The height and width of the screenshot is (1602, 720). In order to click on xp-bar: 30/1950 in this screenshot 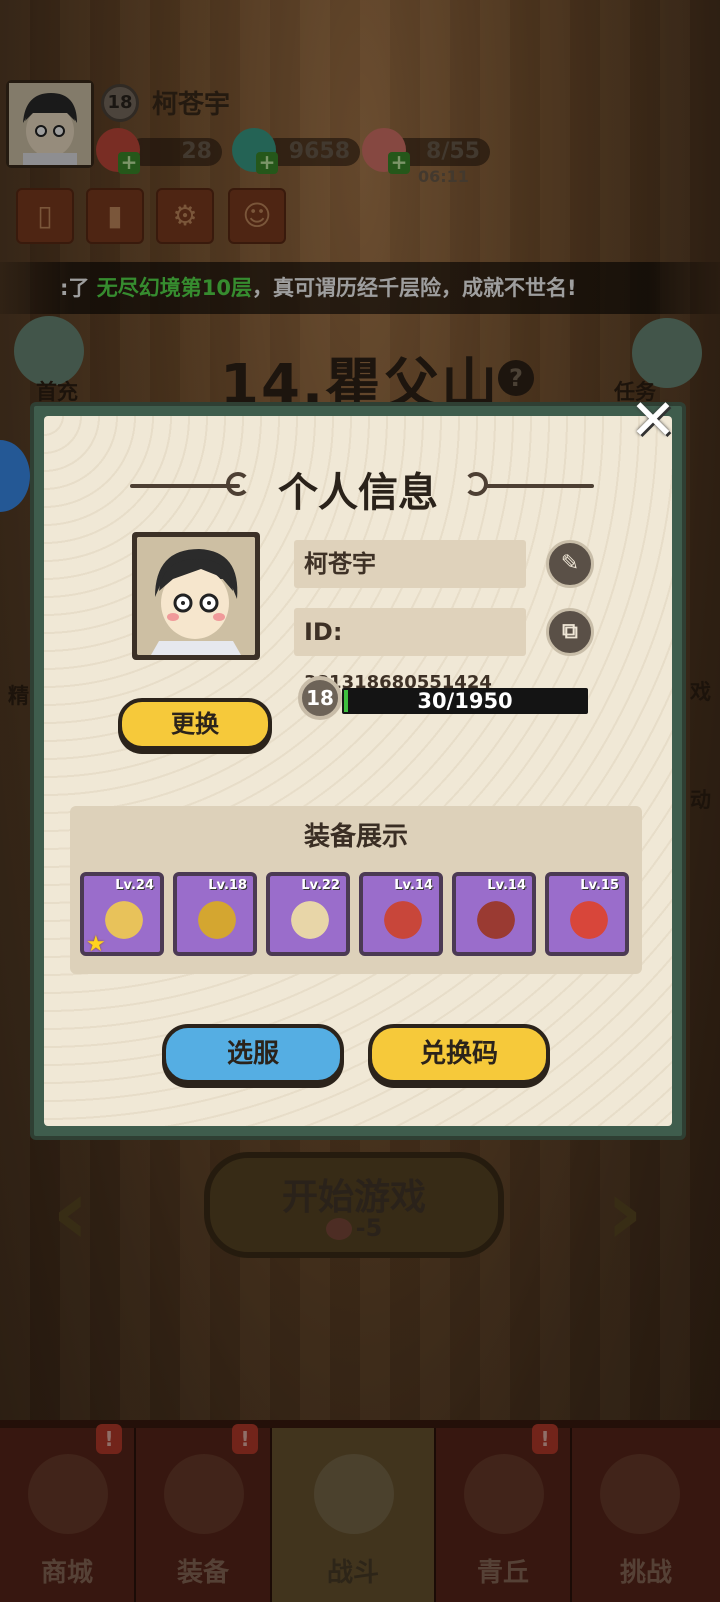, I will do `click(465, 701)`.